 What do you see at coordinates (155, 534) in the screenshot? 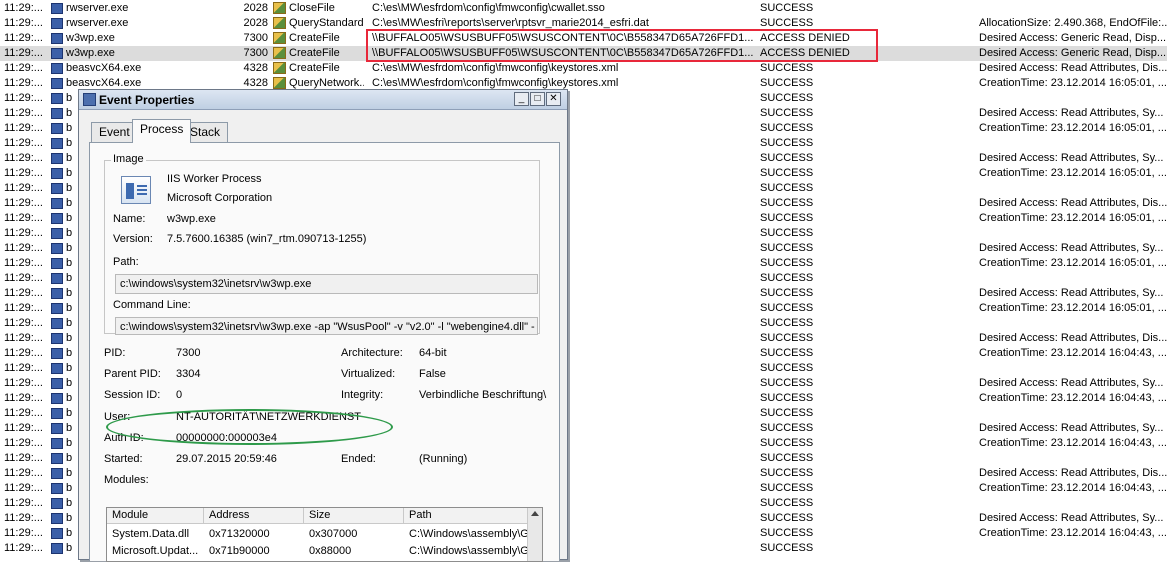
I see `module-name: System.Data.dll` at bounding box center [155, 534].